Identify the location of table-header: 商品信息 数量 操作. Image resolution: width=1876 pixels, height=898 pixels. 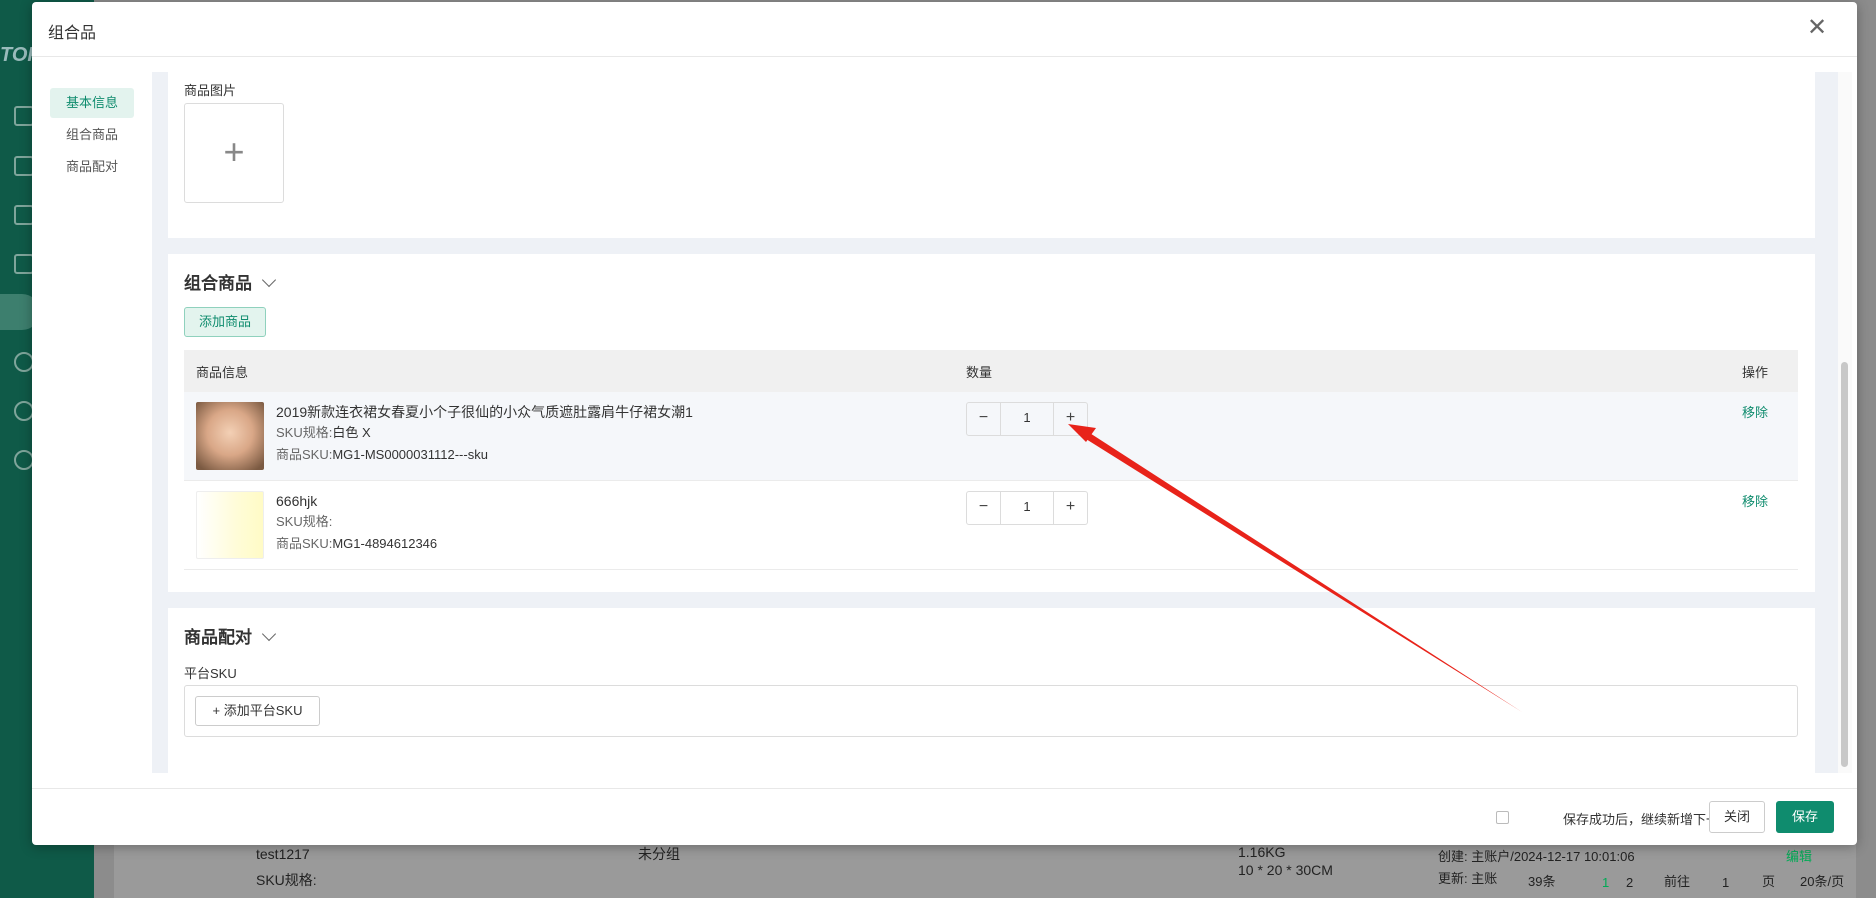
(991, 371).